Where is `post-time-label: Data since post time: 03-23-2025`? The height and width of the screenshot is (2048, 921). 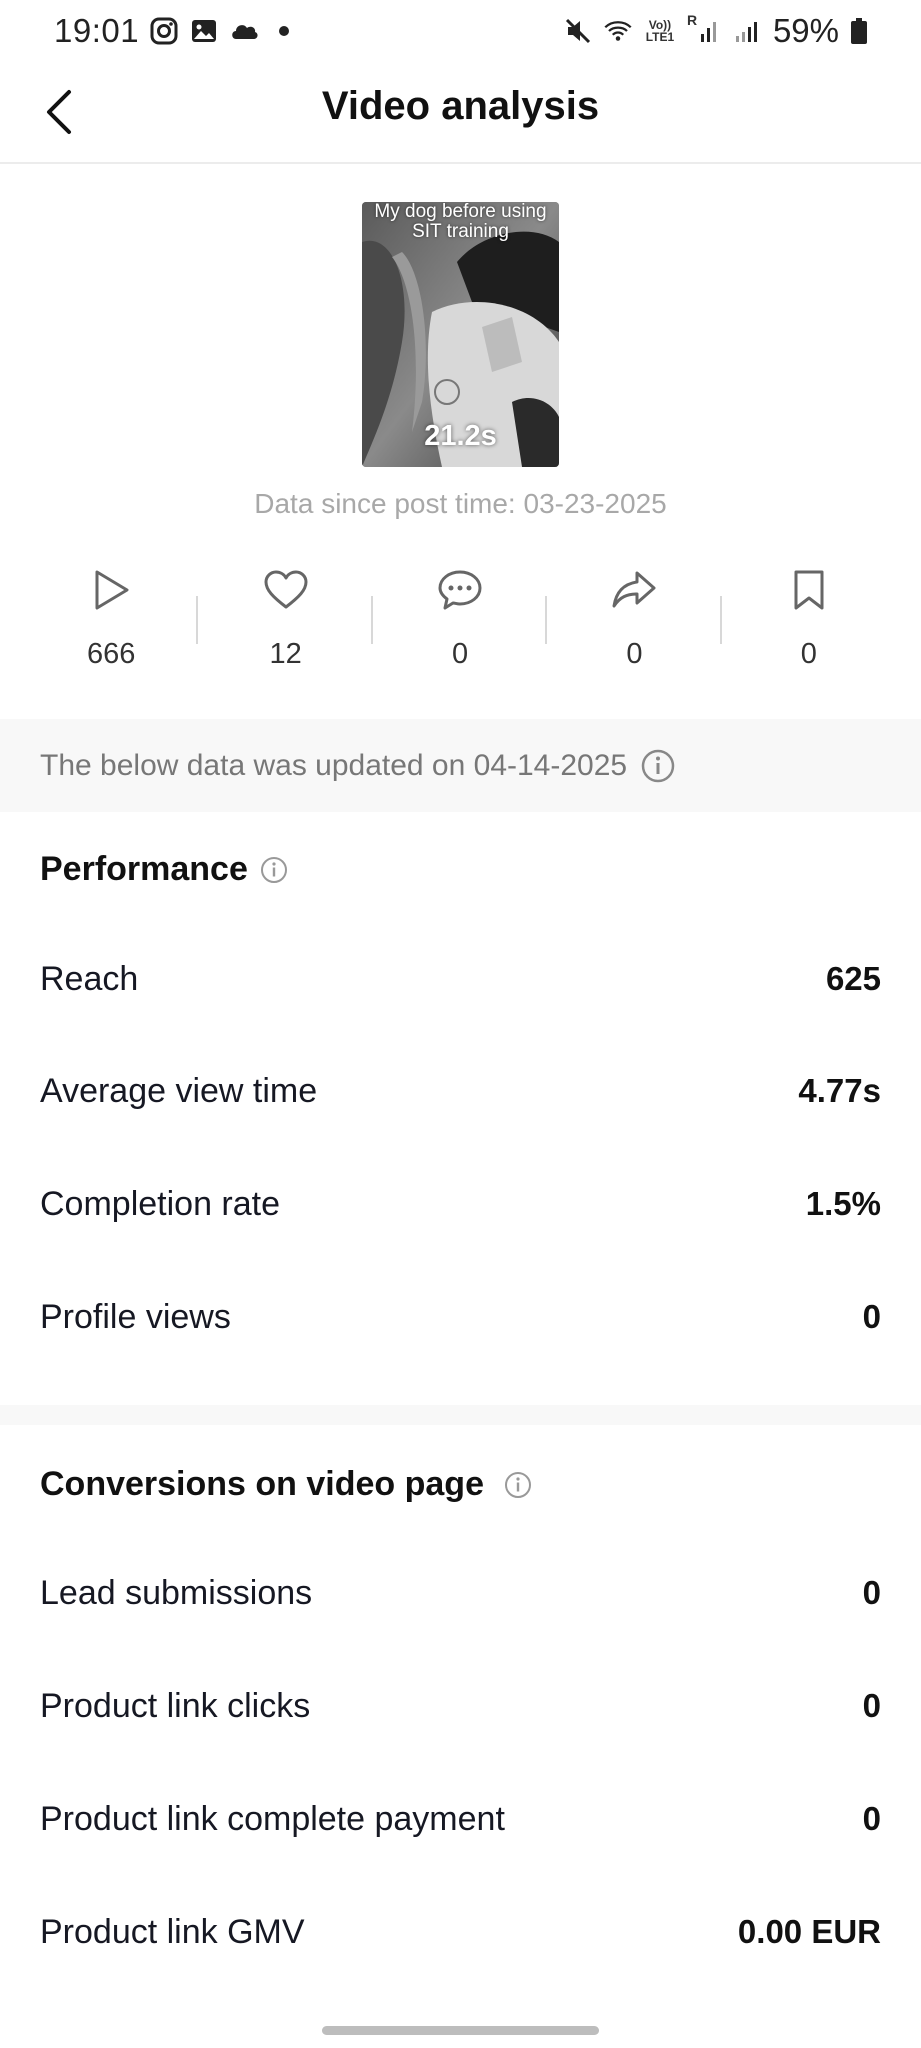
post-time-label: Data since post time: 03-23-2025 is located at coordinates (460, 503).